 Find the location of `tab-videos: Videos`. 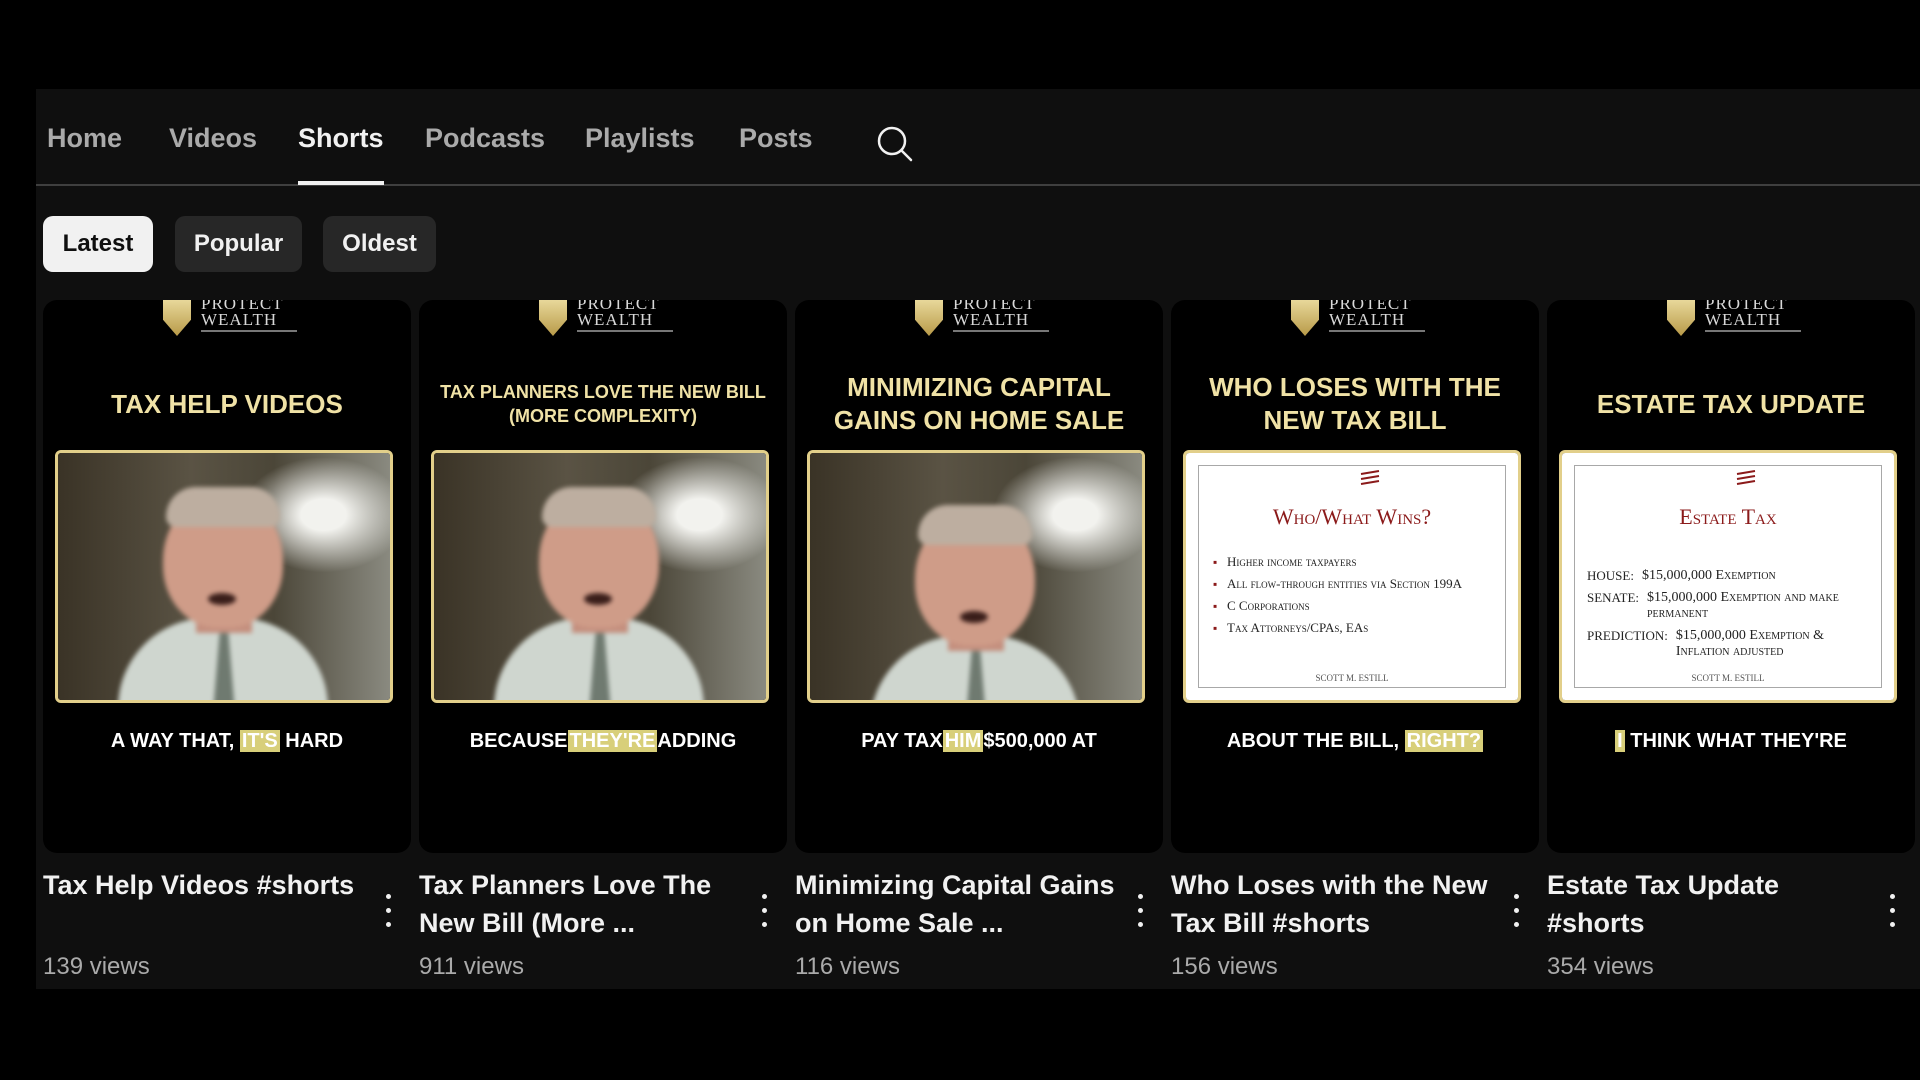

tab-videos: Videos is located at coordinates (213, 138).